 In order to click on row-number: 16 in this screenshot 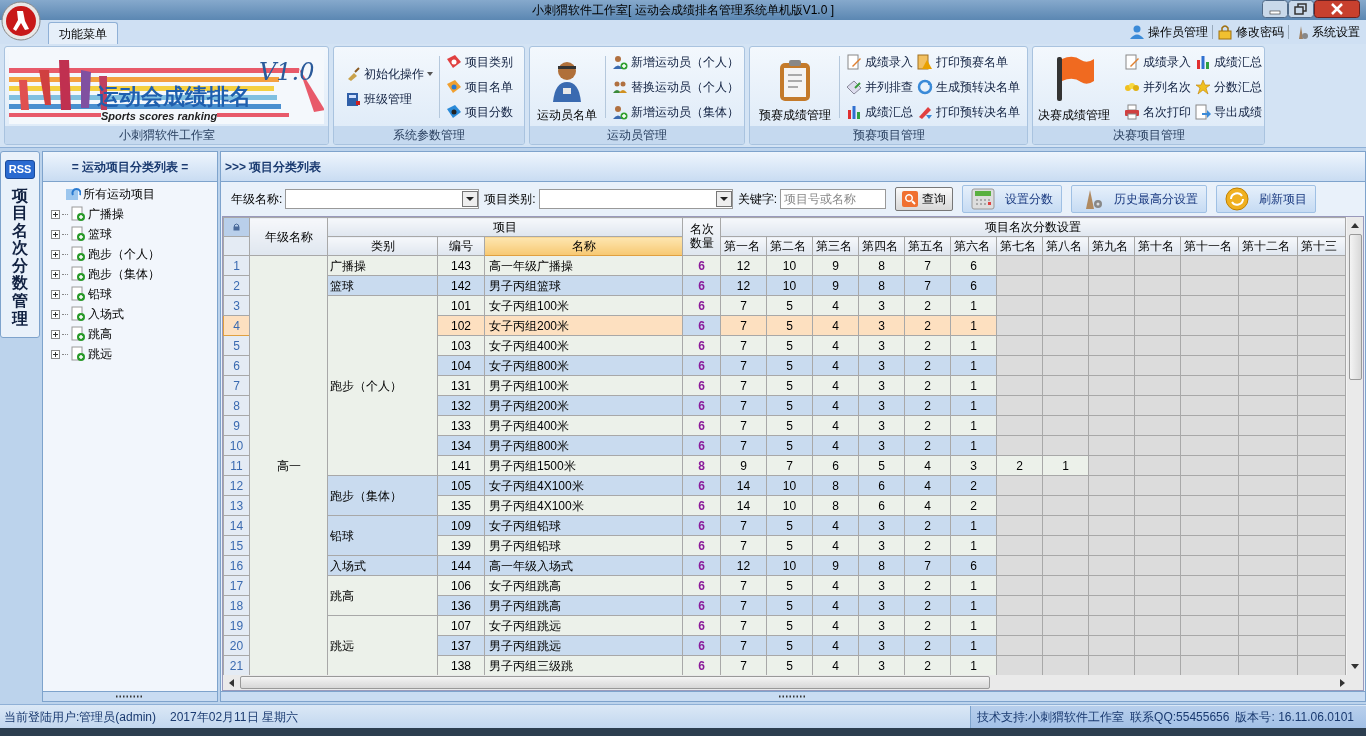, I will do `click(236, 565)`.